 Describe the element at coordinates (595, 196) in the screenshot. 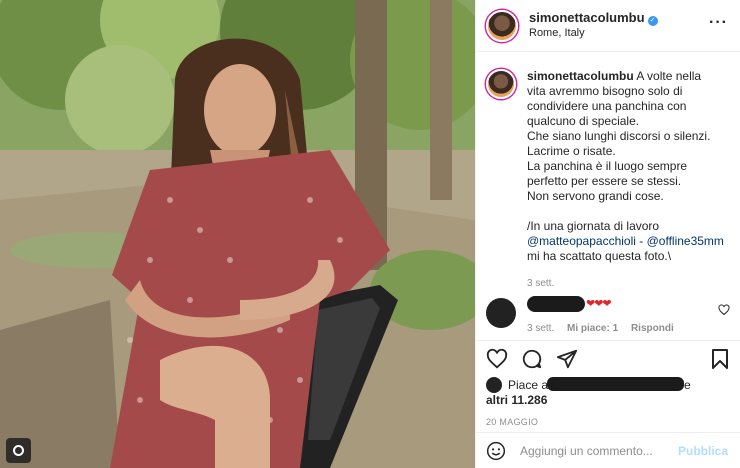

I see `caption-line: Non servono grandi cose.` at that location.